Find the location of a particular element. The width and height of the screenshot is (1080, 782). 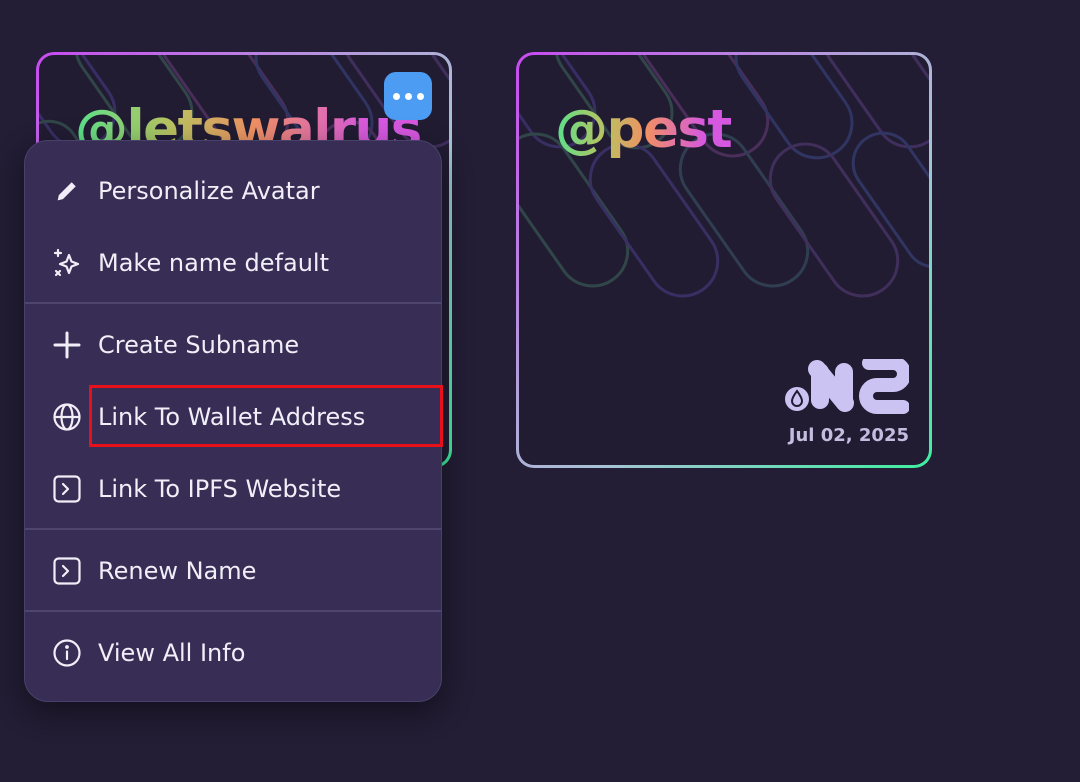

menu-item-view-all-info: View All Info is located at coordinates (233, 653).